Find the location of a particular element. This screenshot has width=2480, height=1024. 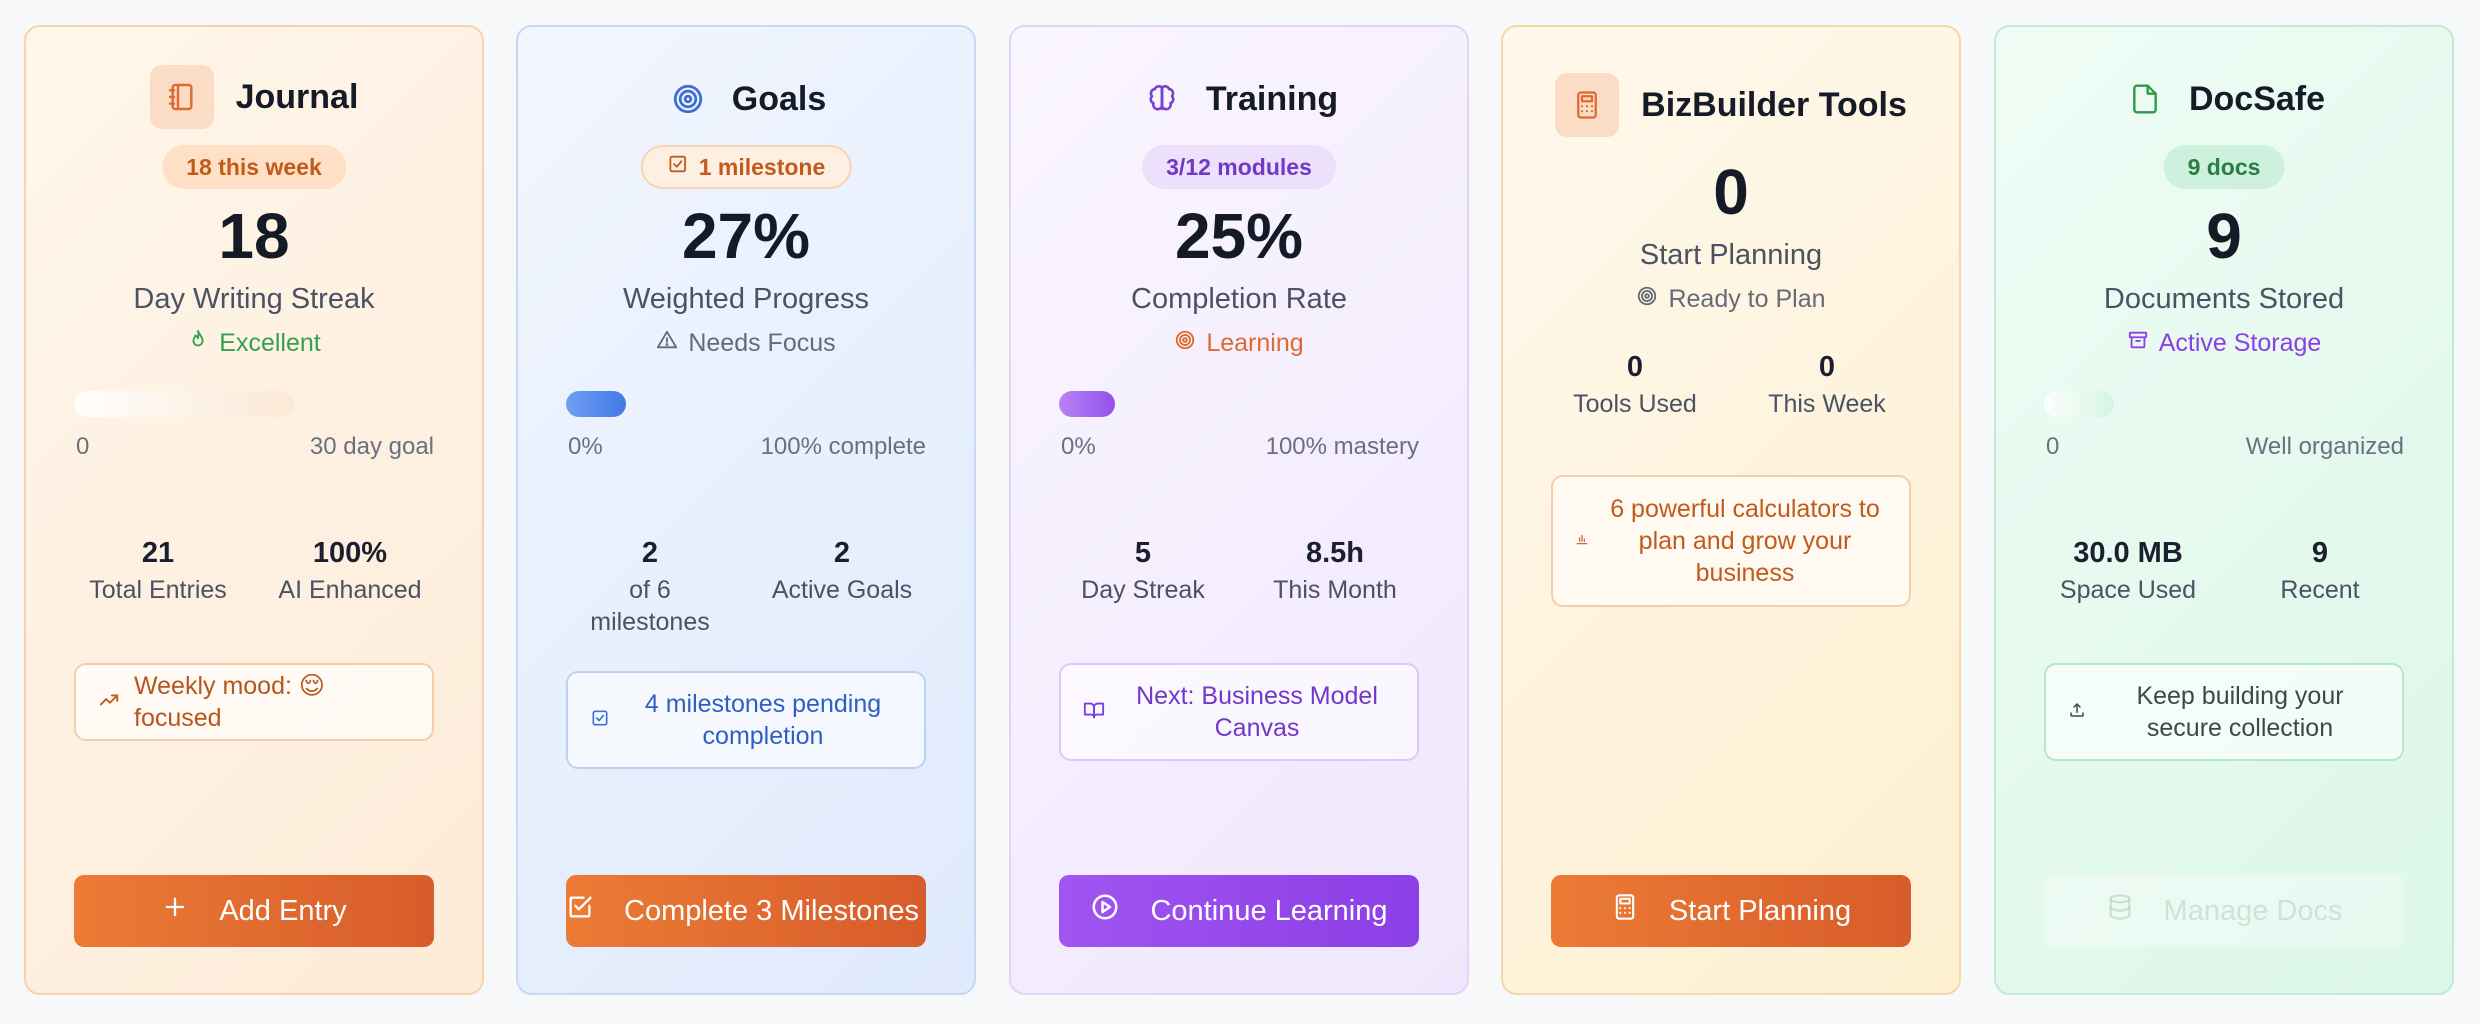

status-text: Learning is located at coordinates (1255, 343).